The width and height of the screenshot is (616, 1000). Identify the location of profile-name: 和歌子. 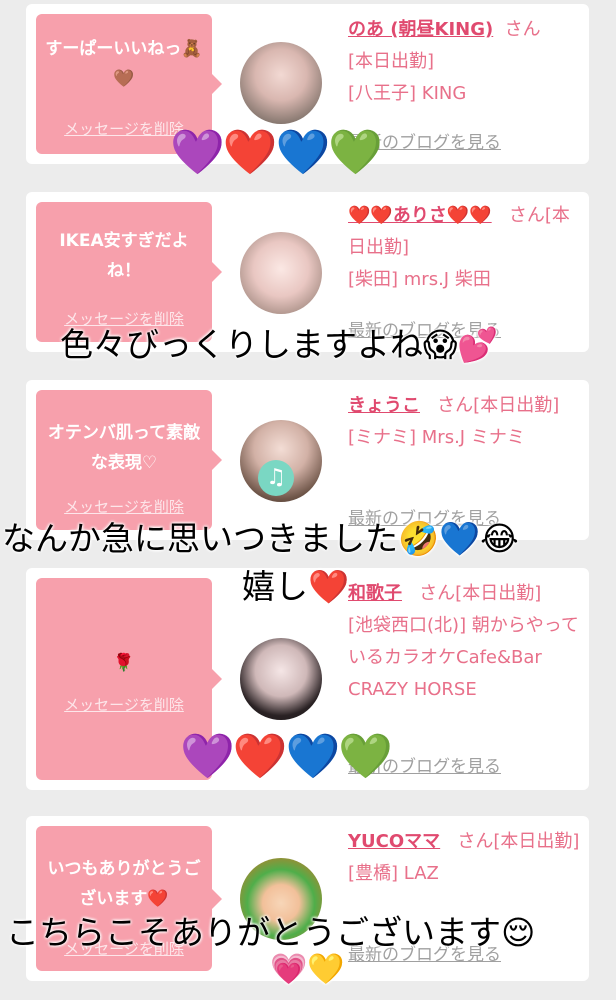
(375, 593).